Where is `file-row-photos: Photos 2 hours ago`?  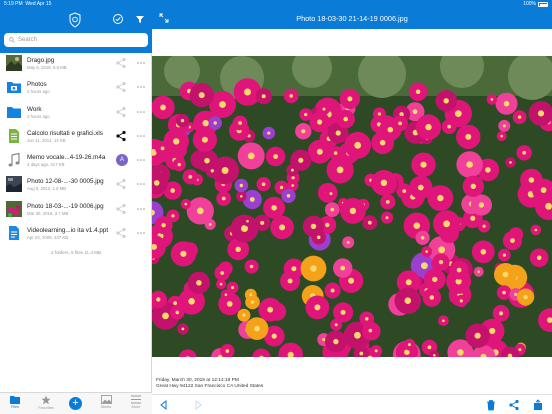
file-row-photos: Photos 2 hours ago is located at coordinates (76, 87).